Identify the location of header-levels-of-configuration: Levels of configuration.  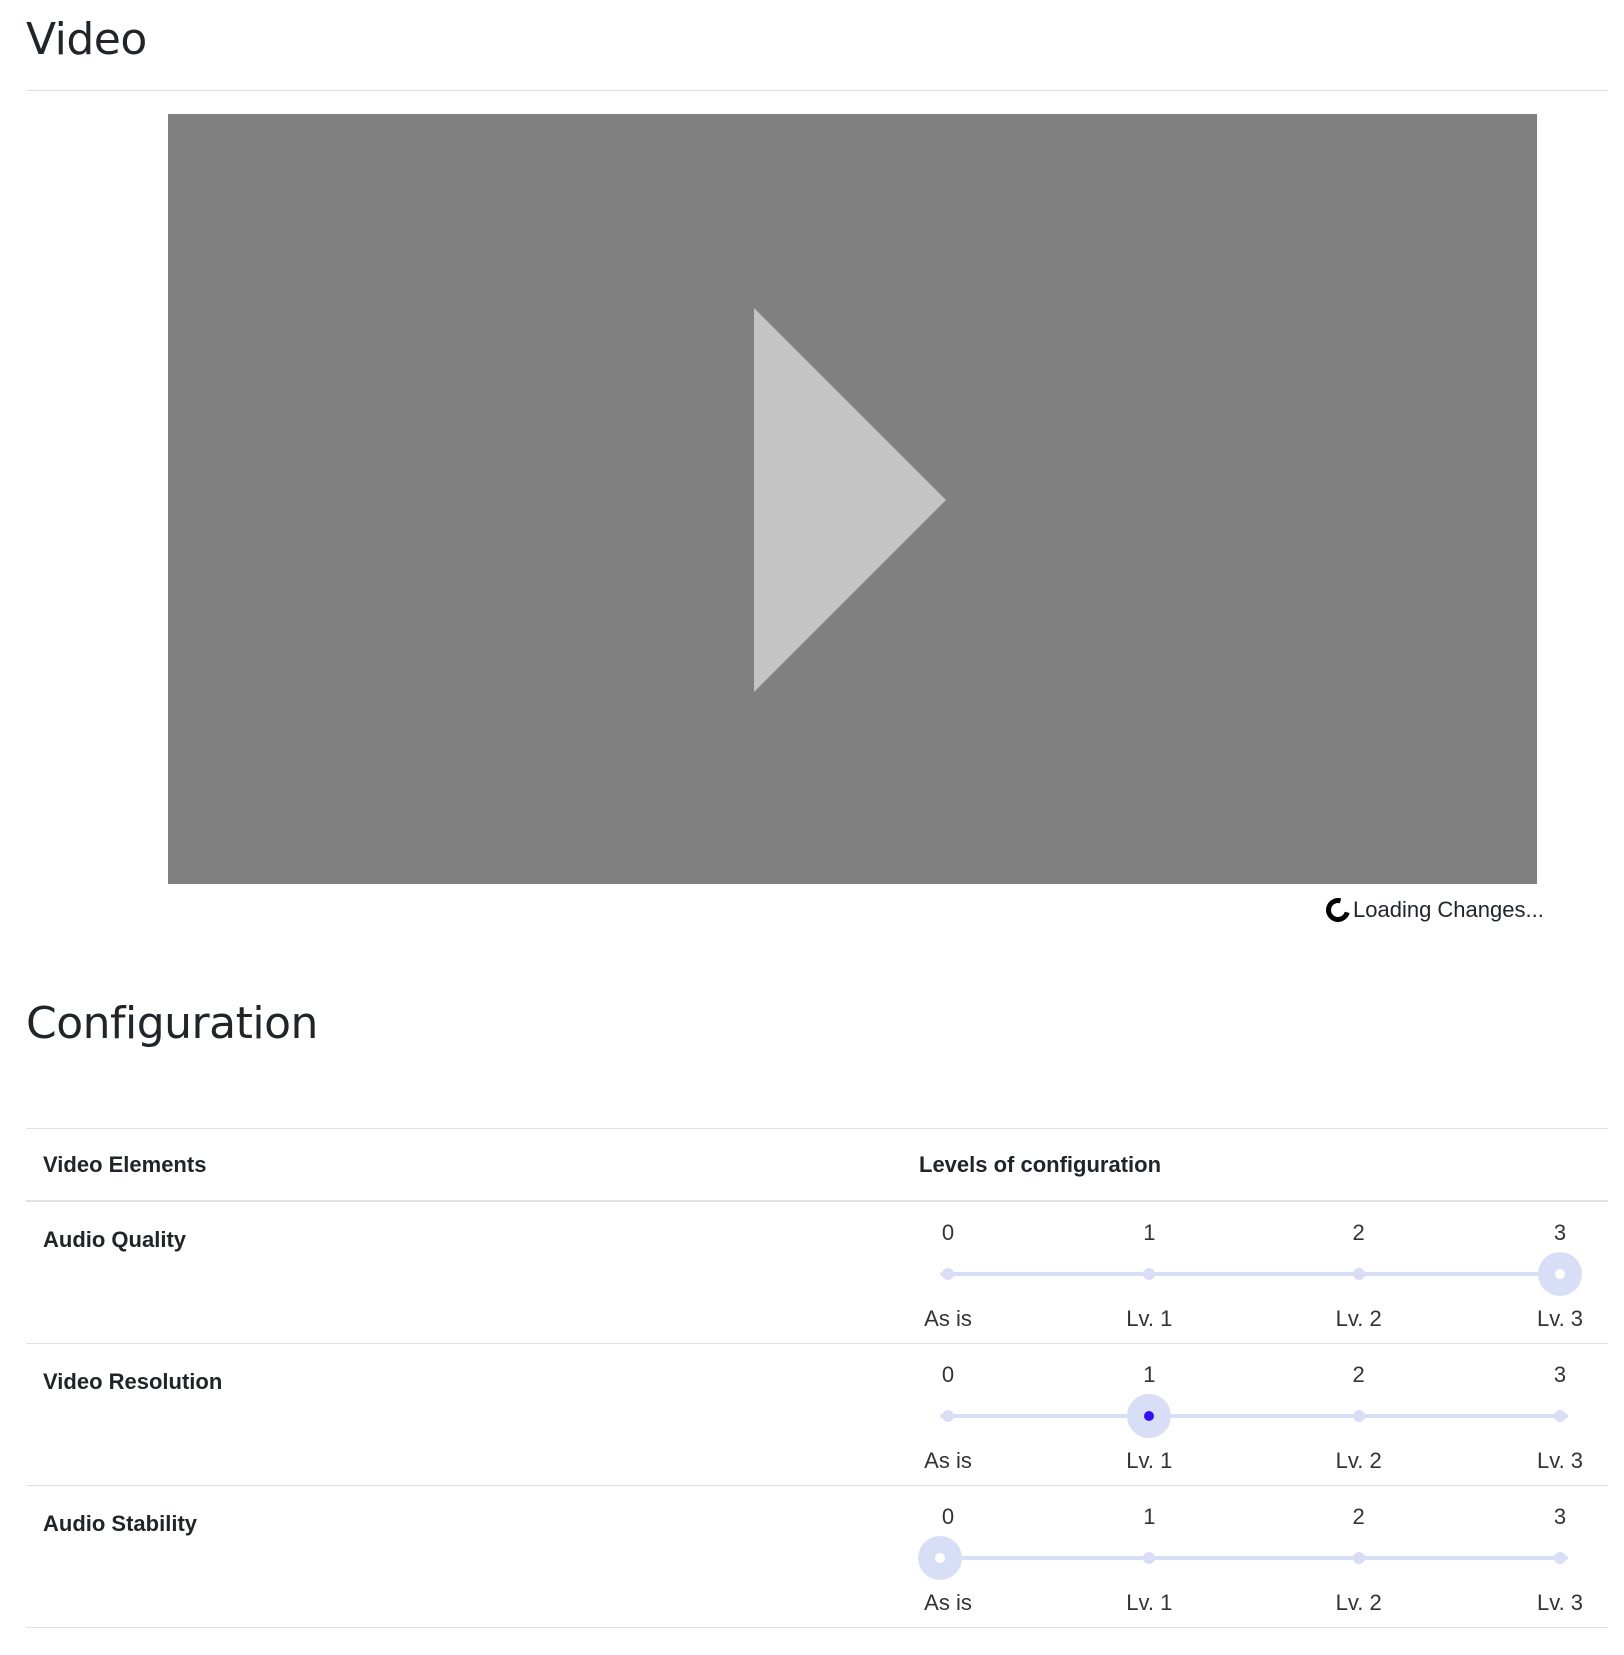
(1040, 1164).